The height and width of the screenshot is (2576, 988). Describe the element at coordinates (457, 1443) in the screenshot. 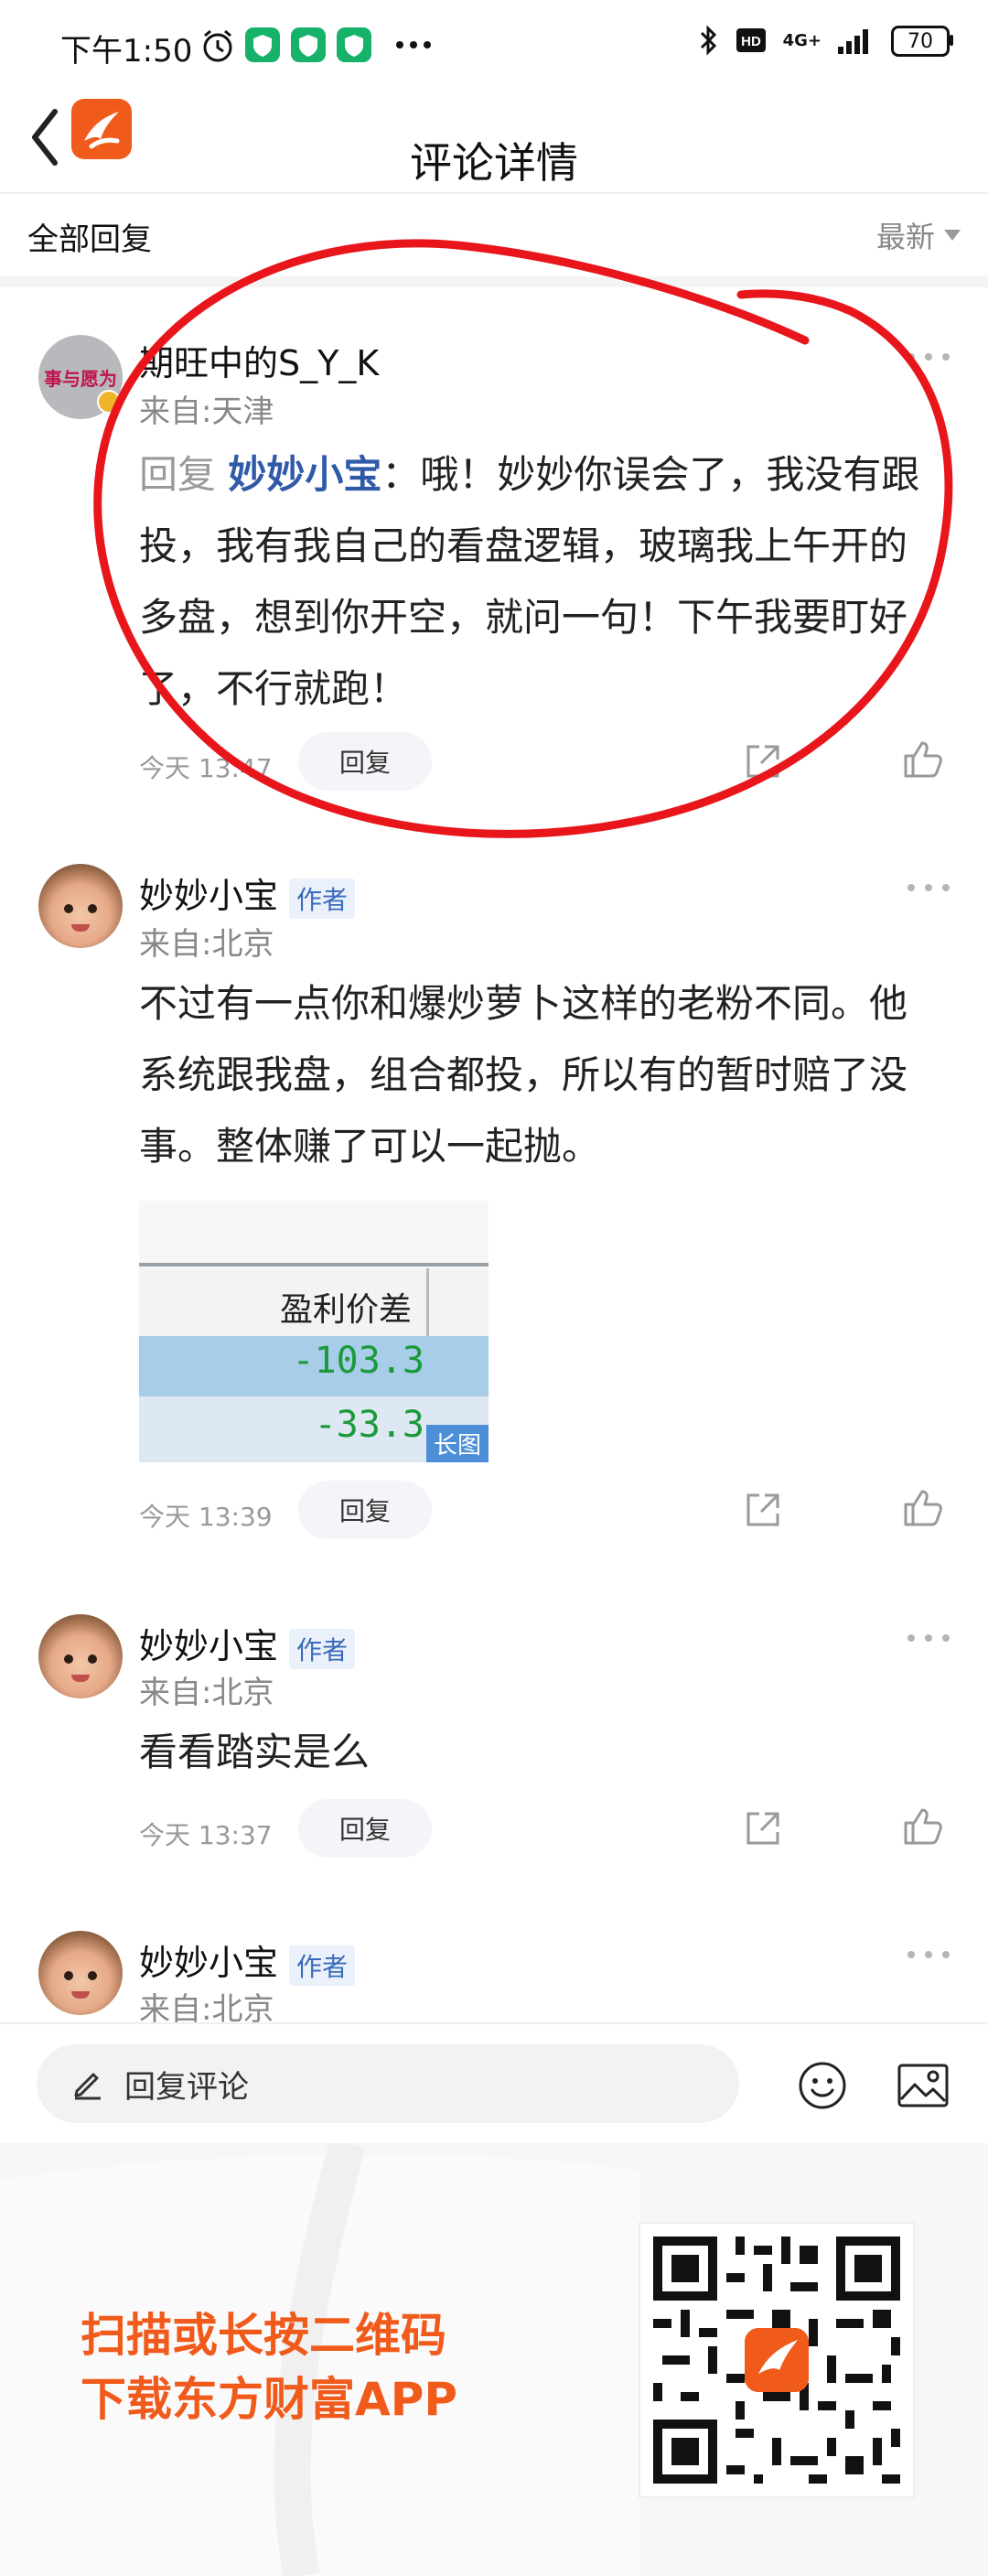

I see `long-image-tag: 长图` at that location.